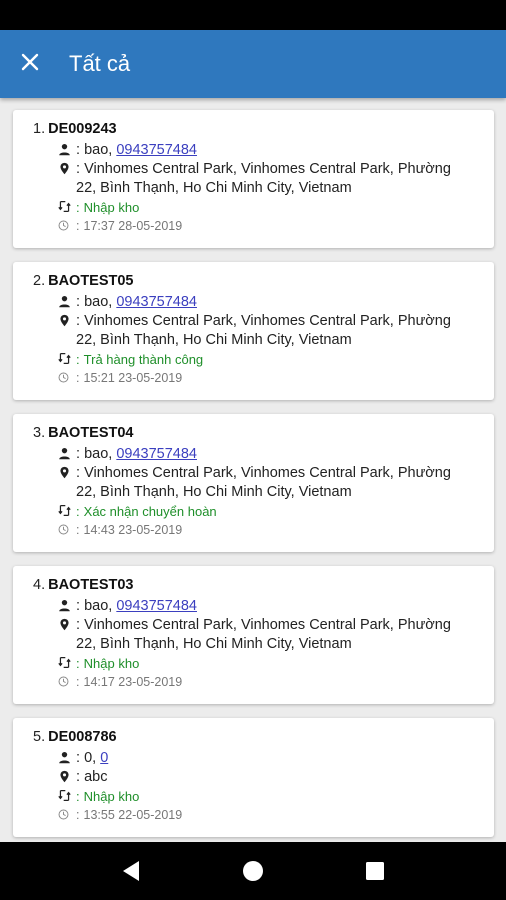 The height and width of the screenshot is (900, 506). I want to click on order-index: 4., so click(39, 585).